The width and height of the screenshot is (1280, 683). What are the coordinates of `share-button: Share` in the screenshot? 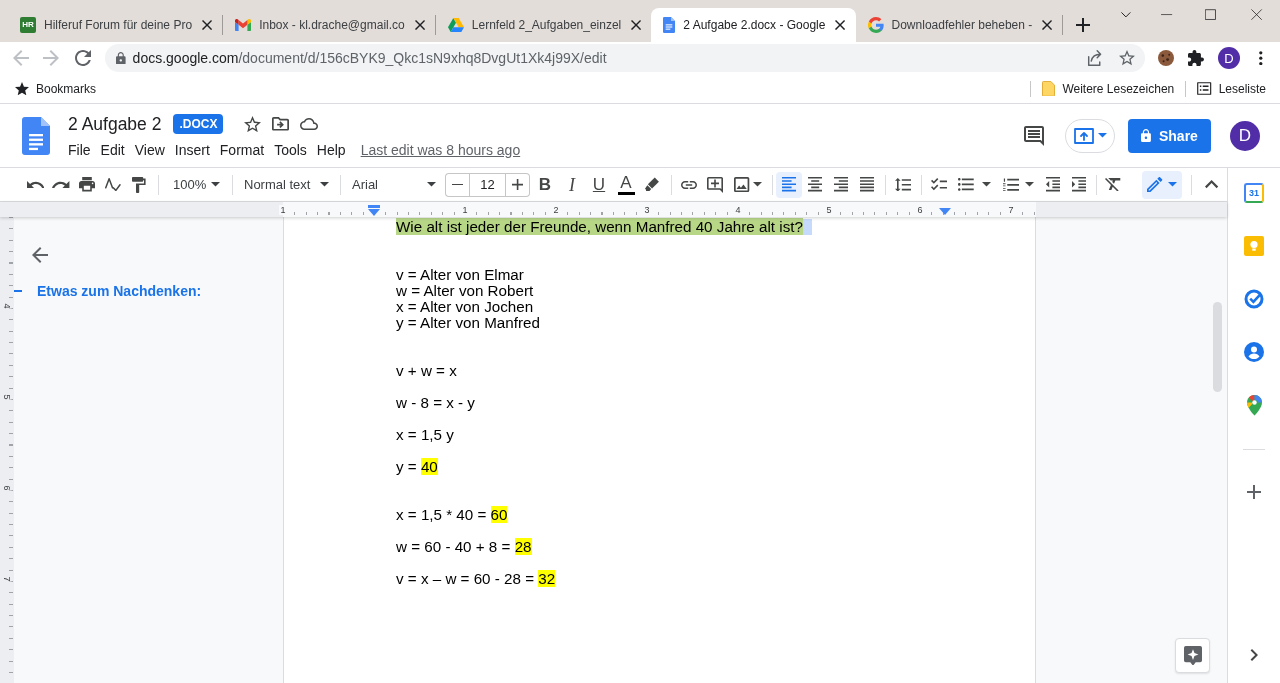 It's located at (1169, 135).